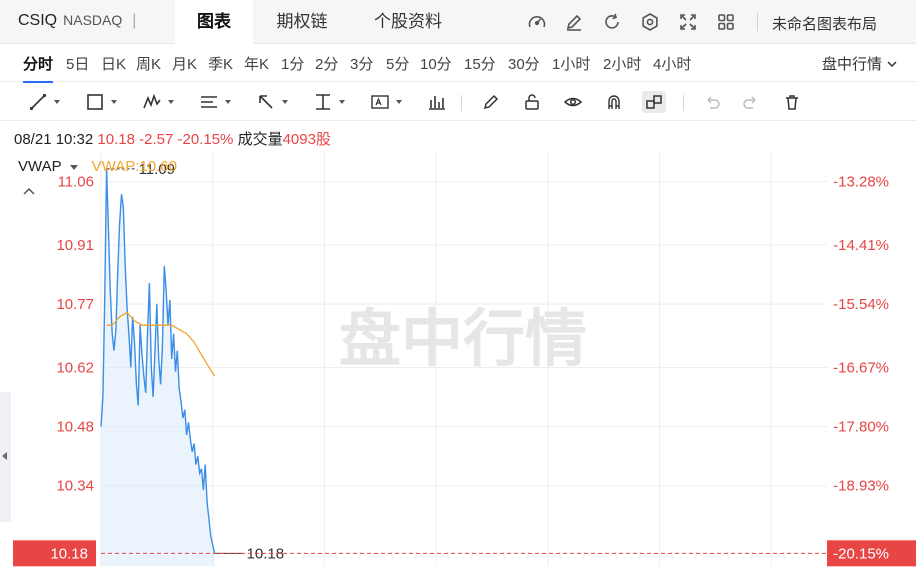 This screenshot has height=567, width=916. I want to click on text-tool, so click(386, 102).